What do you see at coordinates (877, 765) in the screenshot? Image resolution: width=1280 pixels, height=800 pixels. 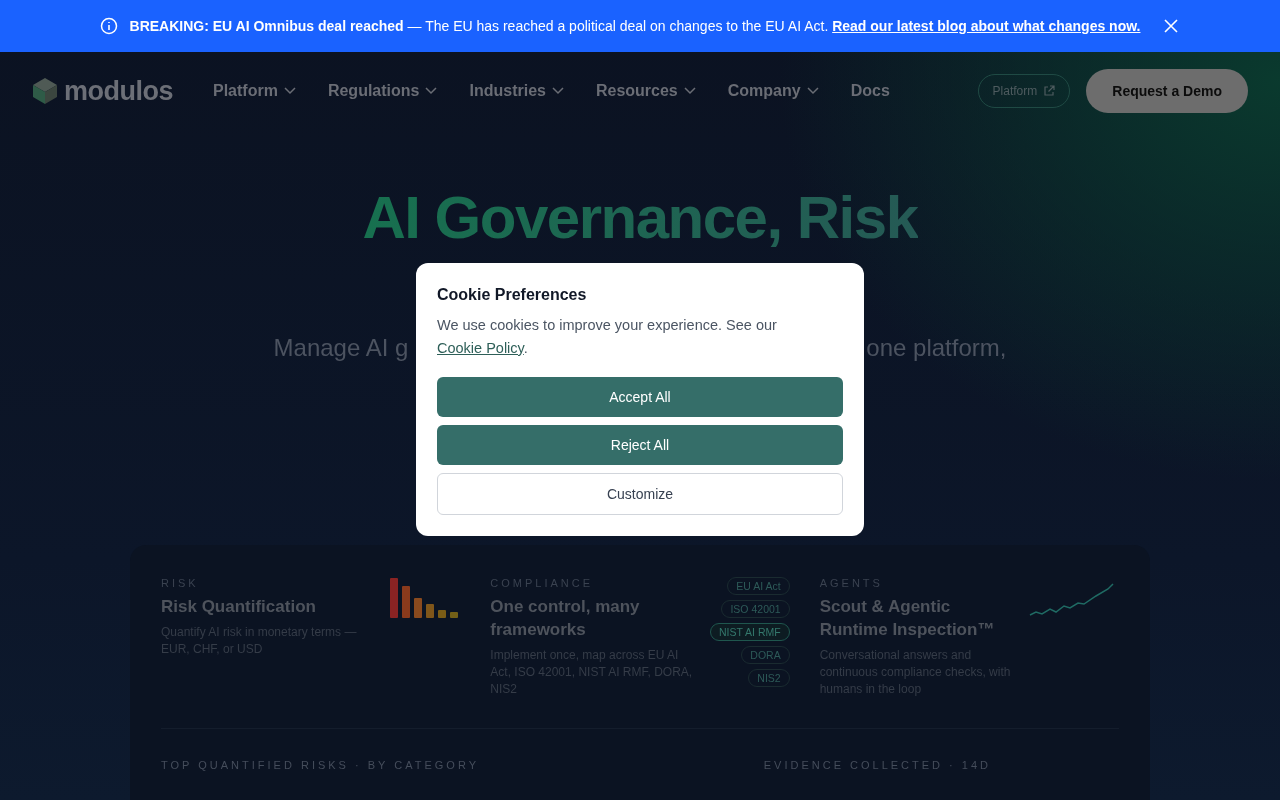 I see `section-heading: EVIDENCE COLLECTED · 14D` at bounding box center [877, 765].